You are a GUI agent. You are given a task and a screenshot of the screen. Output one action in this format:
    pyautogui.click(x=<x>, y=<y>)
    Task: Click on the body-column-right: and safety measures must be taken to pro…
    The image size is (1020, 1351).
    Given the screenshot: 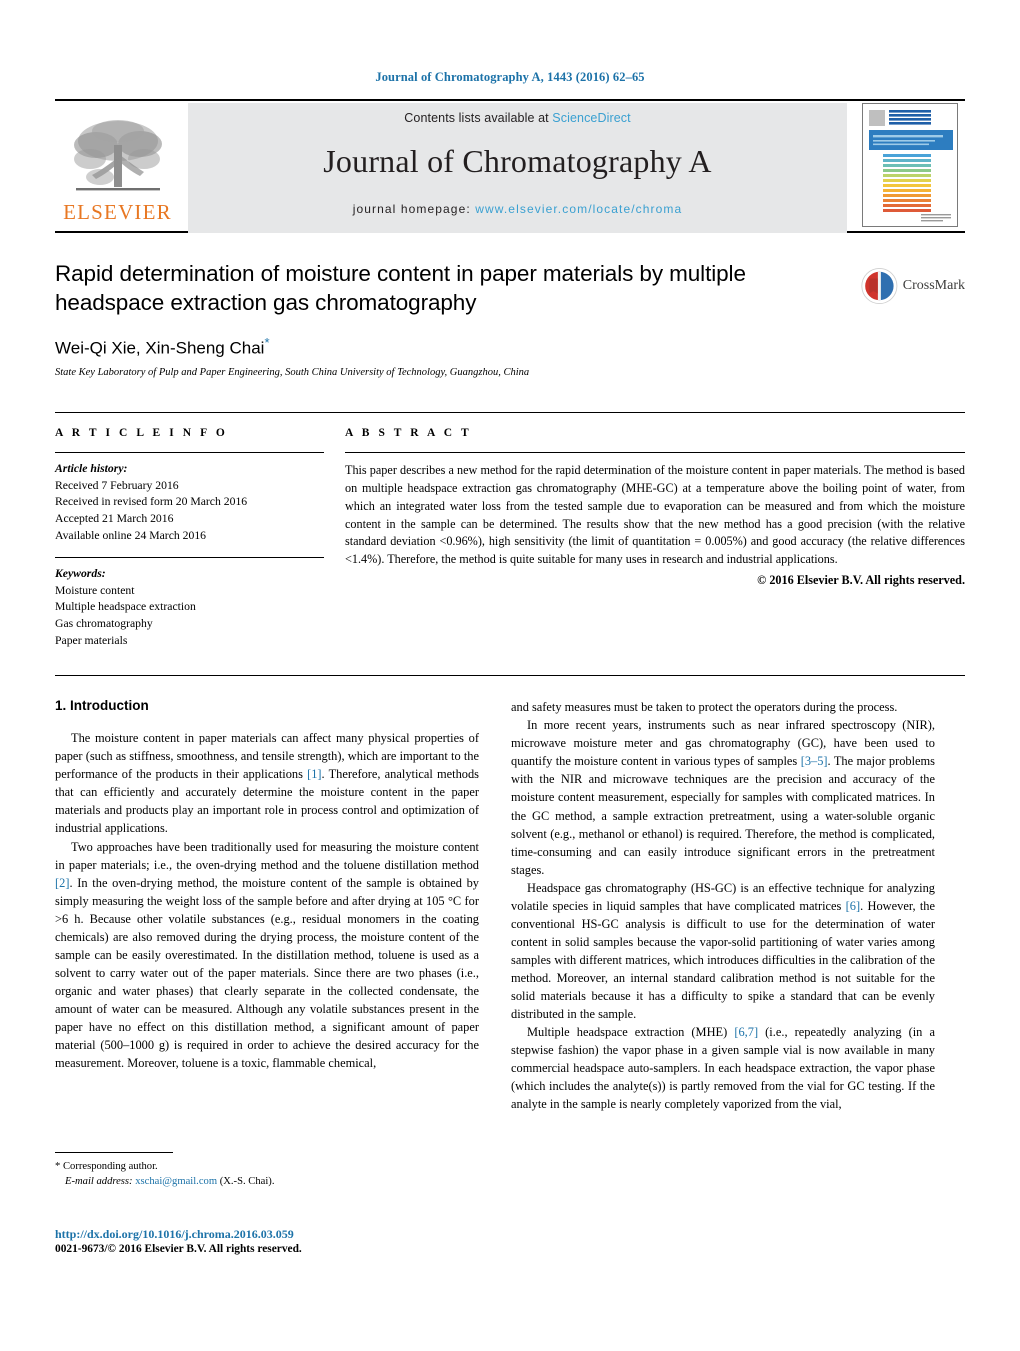 What is the action you would take?
    pyautogui.click(x=723, y=905)
    